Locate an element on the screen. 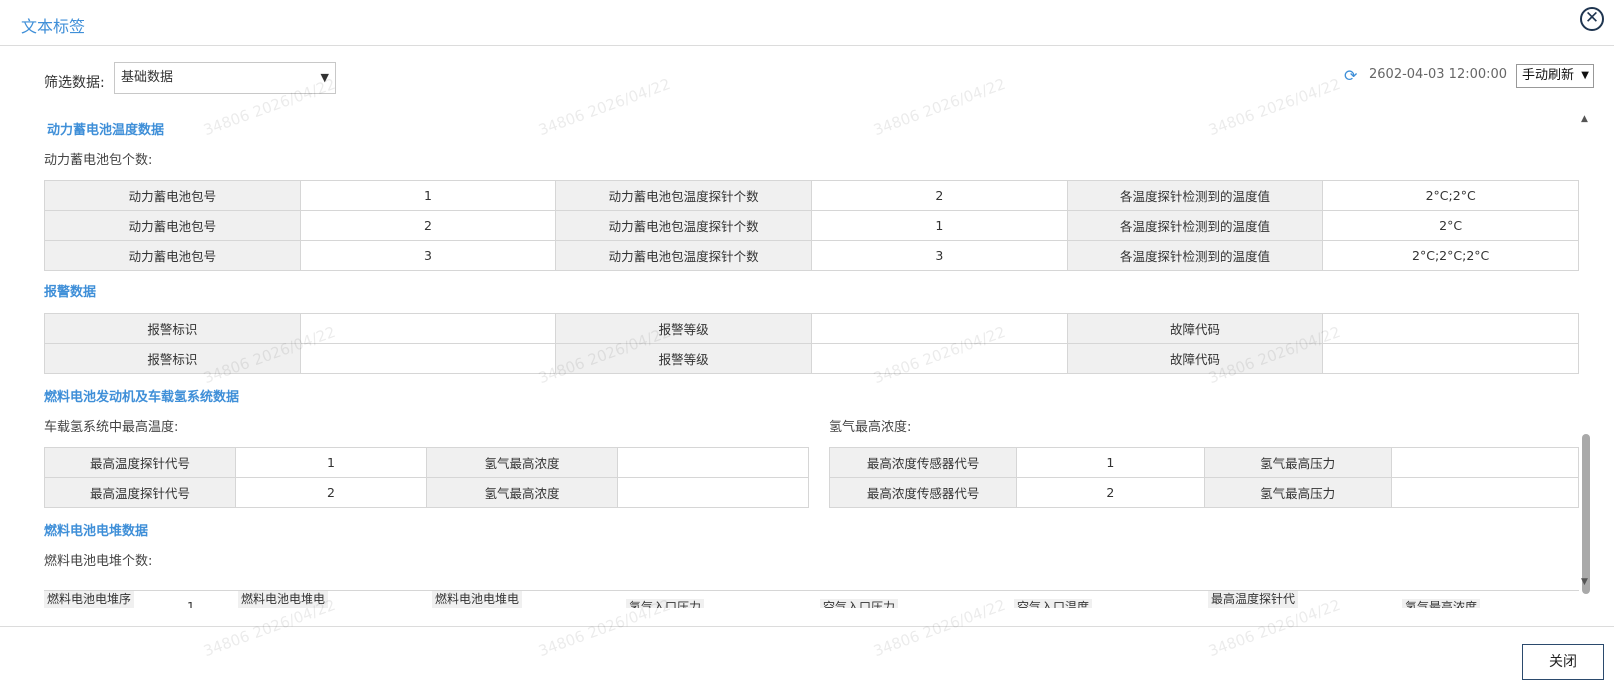 This screenshot has width=1614, height=690. alarm-table: 报警标识 报警等级 故障代码 报警标识 报警等级 故障代码 is located at coordinates (811, 343).